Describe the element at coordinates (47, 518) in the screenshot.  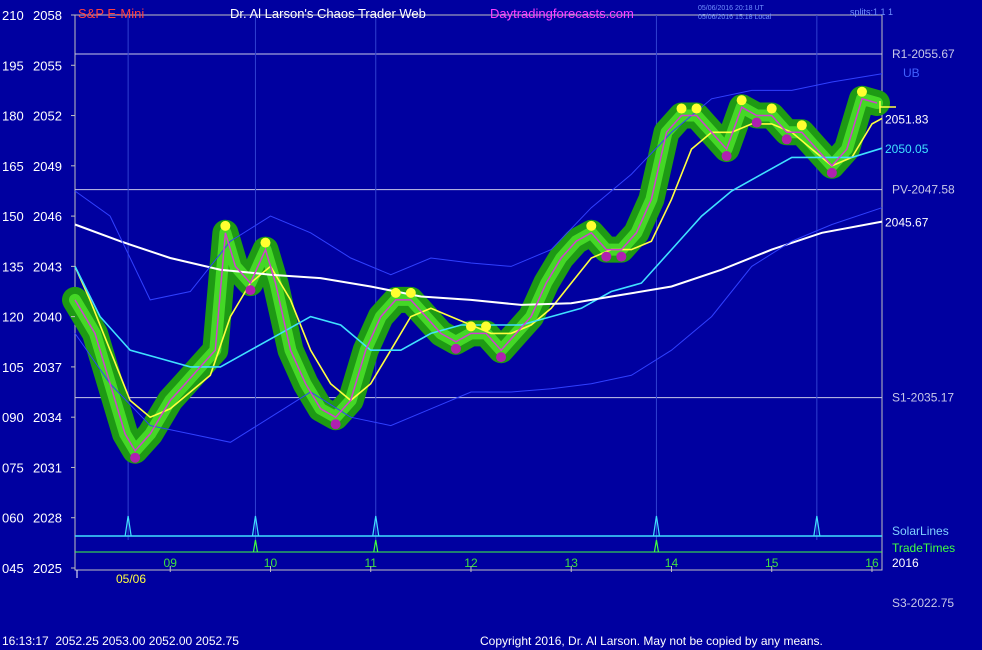
I see `price-tick-label: 2028` at that location.